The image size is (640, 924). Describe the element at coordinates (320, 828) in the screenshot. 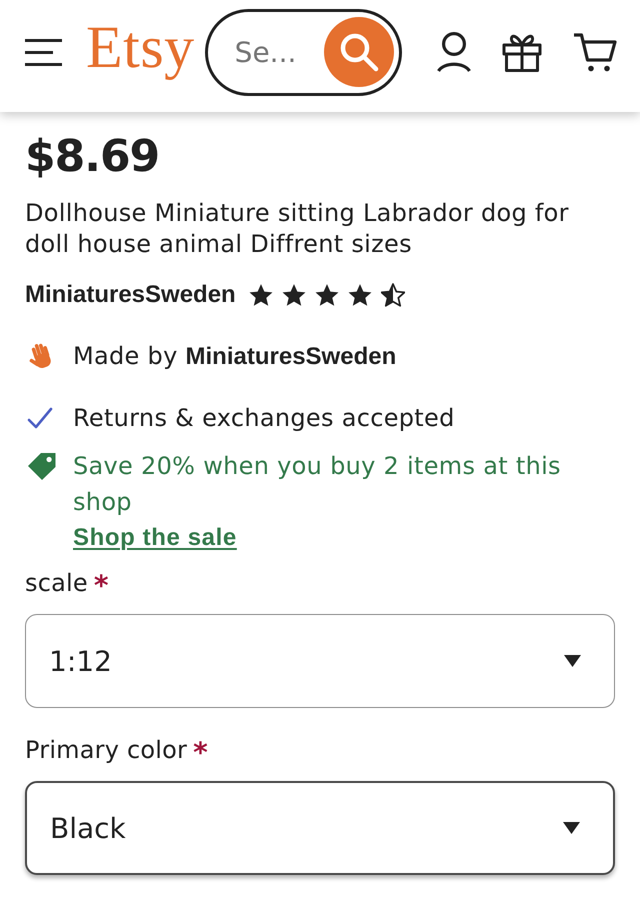

I see `select-field: Black` at that location.